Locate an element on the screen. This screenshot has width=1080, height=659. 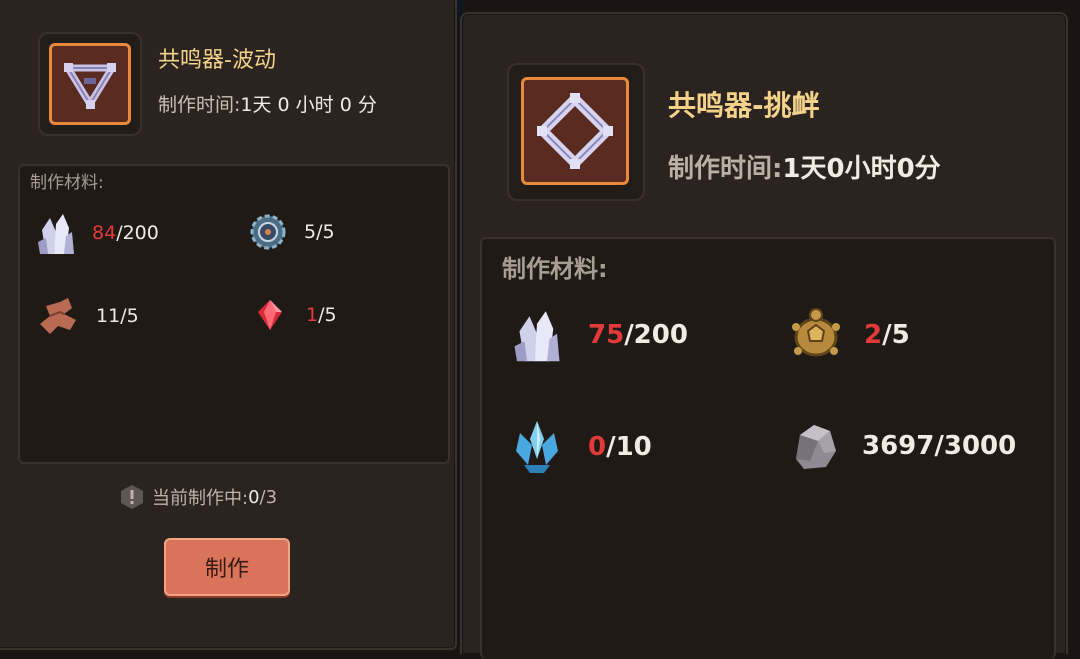
material-slot: 11/5 is located at coordinates (87, 316).